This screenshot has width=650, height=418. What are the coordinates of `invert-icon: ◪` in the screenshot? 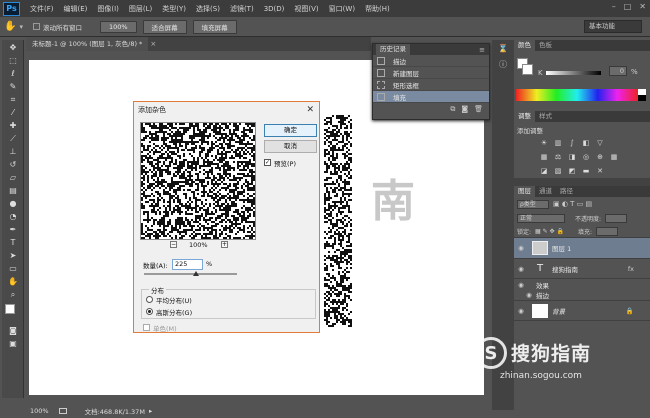 It's located at (544, 171).